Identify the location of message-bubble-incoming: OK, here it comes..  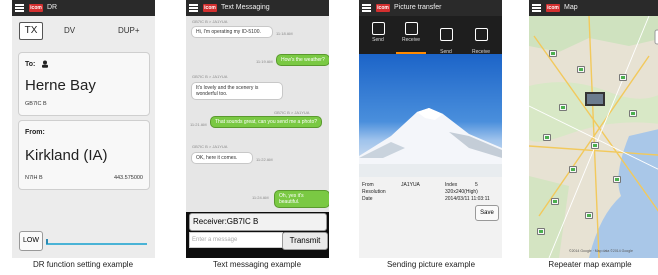
(222, 158).